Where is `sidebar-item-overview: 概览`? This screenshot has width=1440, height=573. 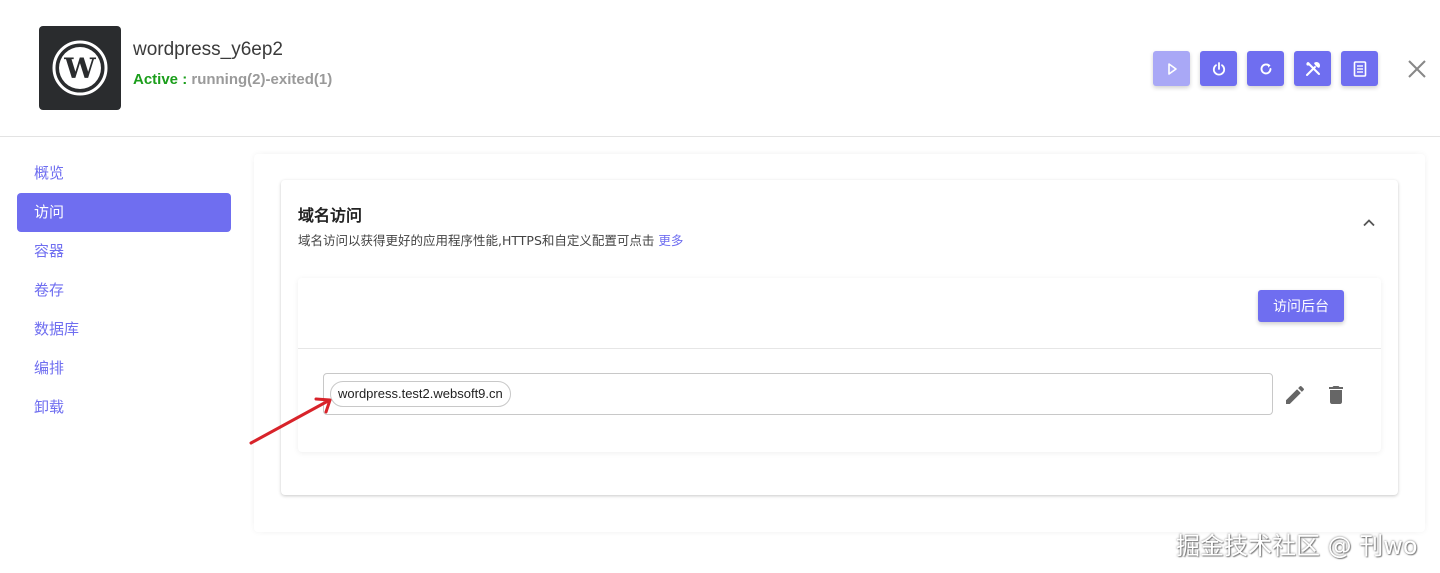
sidebar-item-overview: 概览 is located at coordinates (124, 173).